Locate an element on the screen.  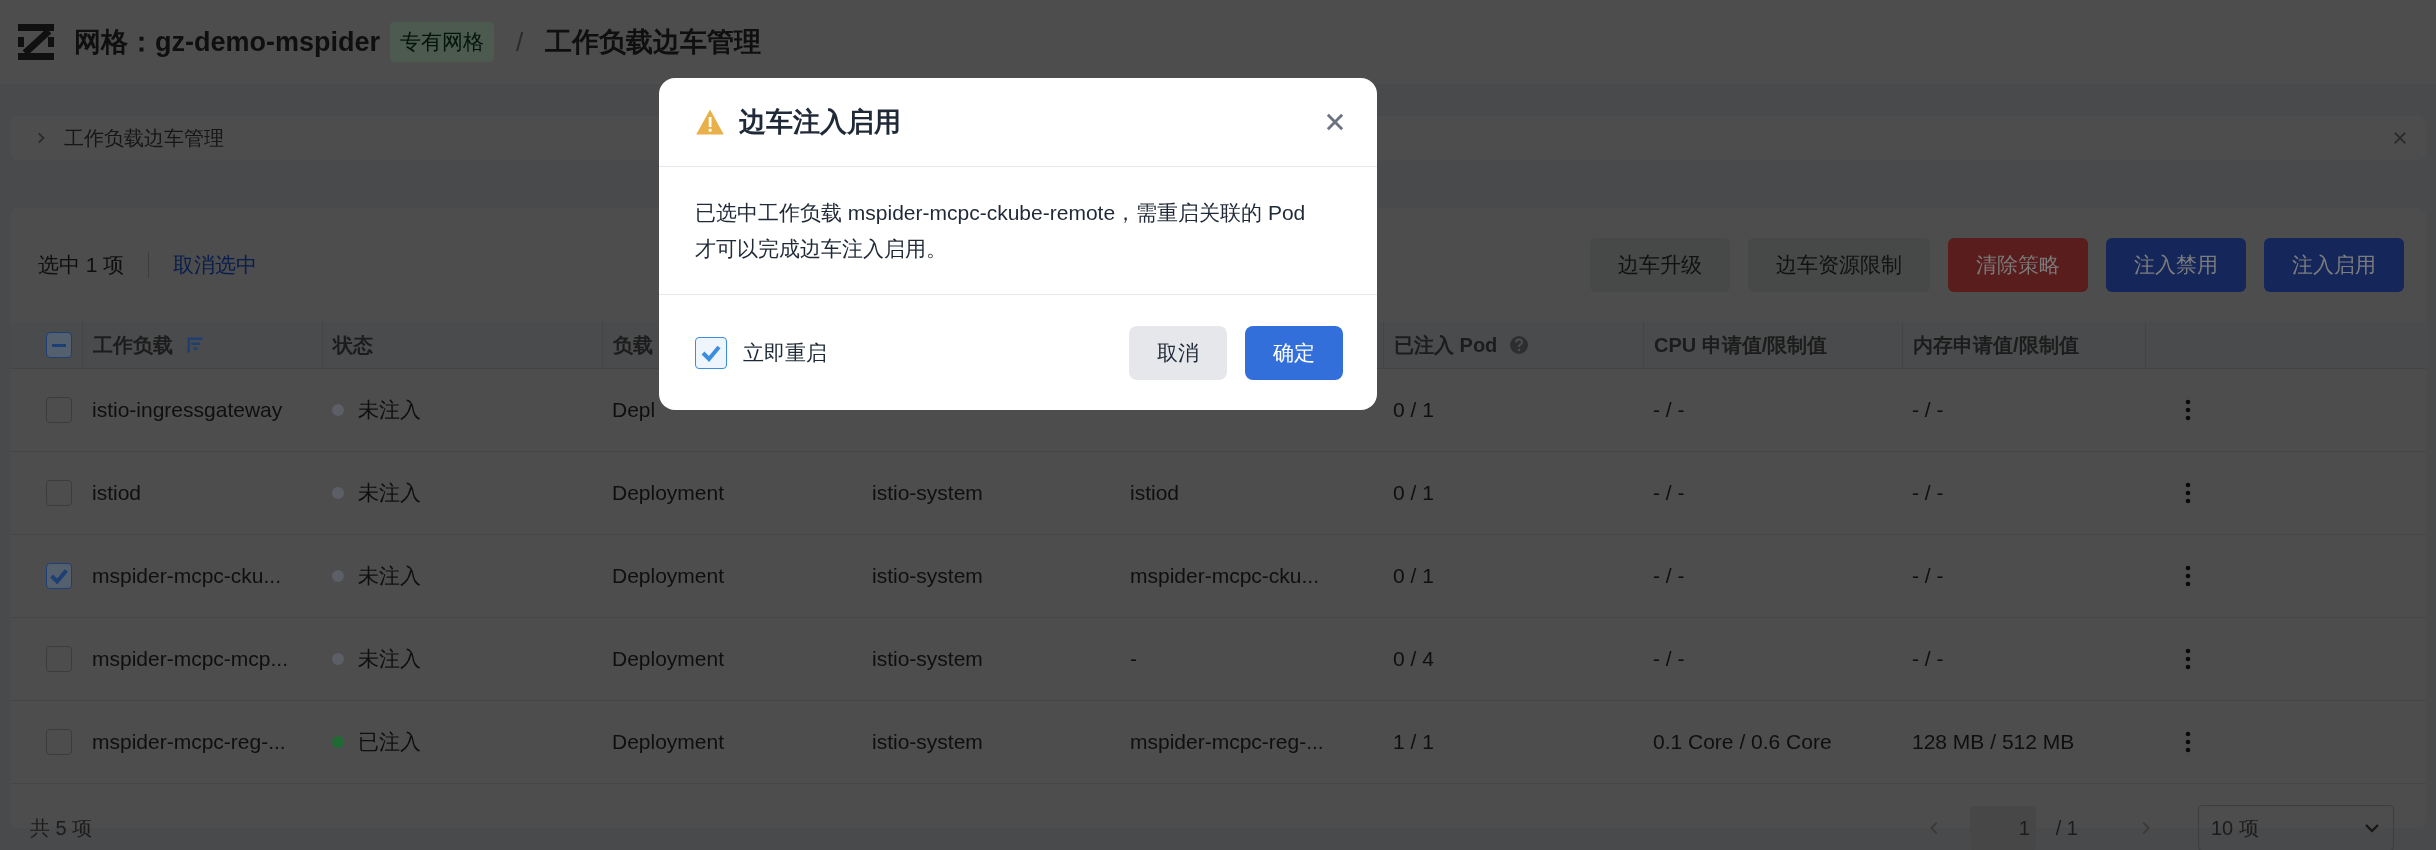
table-cell: Depl is located at coordinates (634, 410).